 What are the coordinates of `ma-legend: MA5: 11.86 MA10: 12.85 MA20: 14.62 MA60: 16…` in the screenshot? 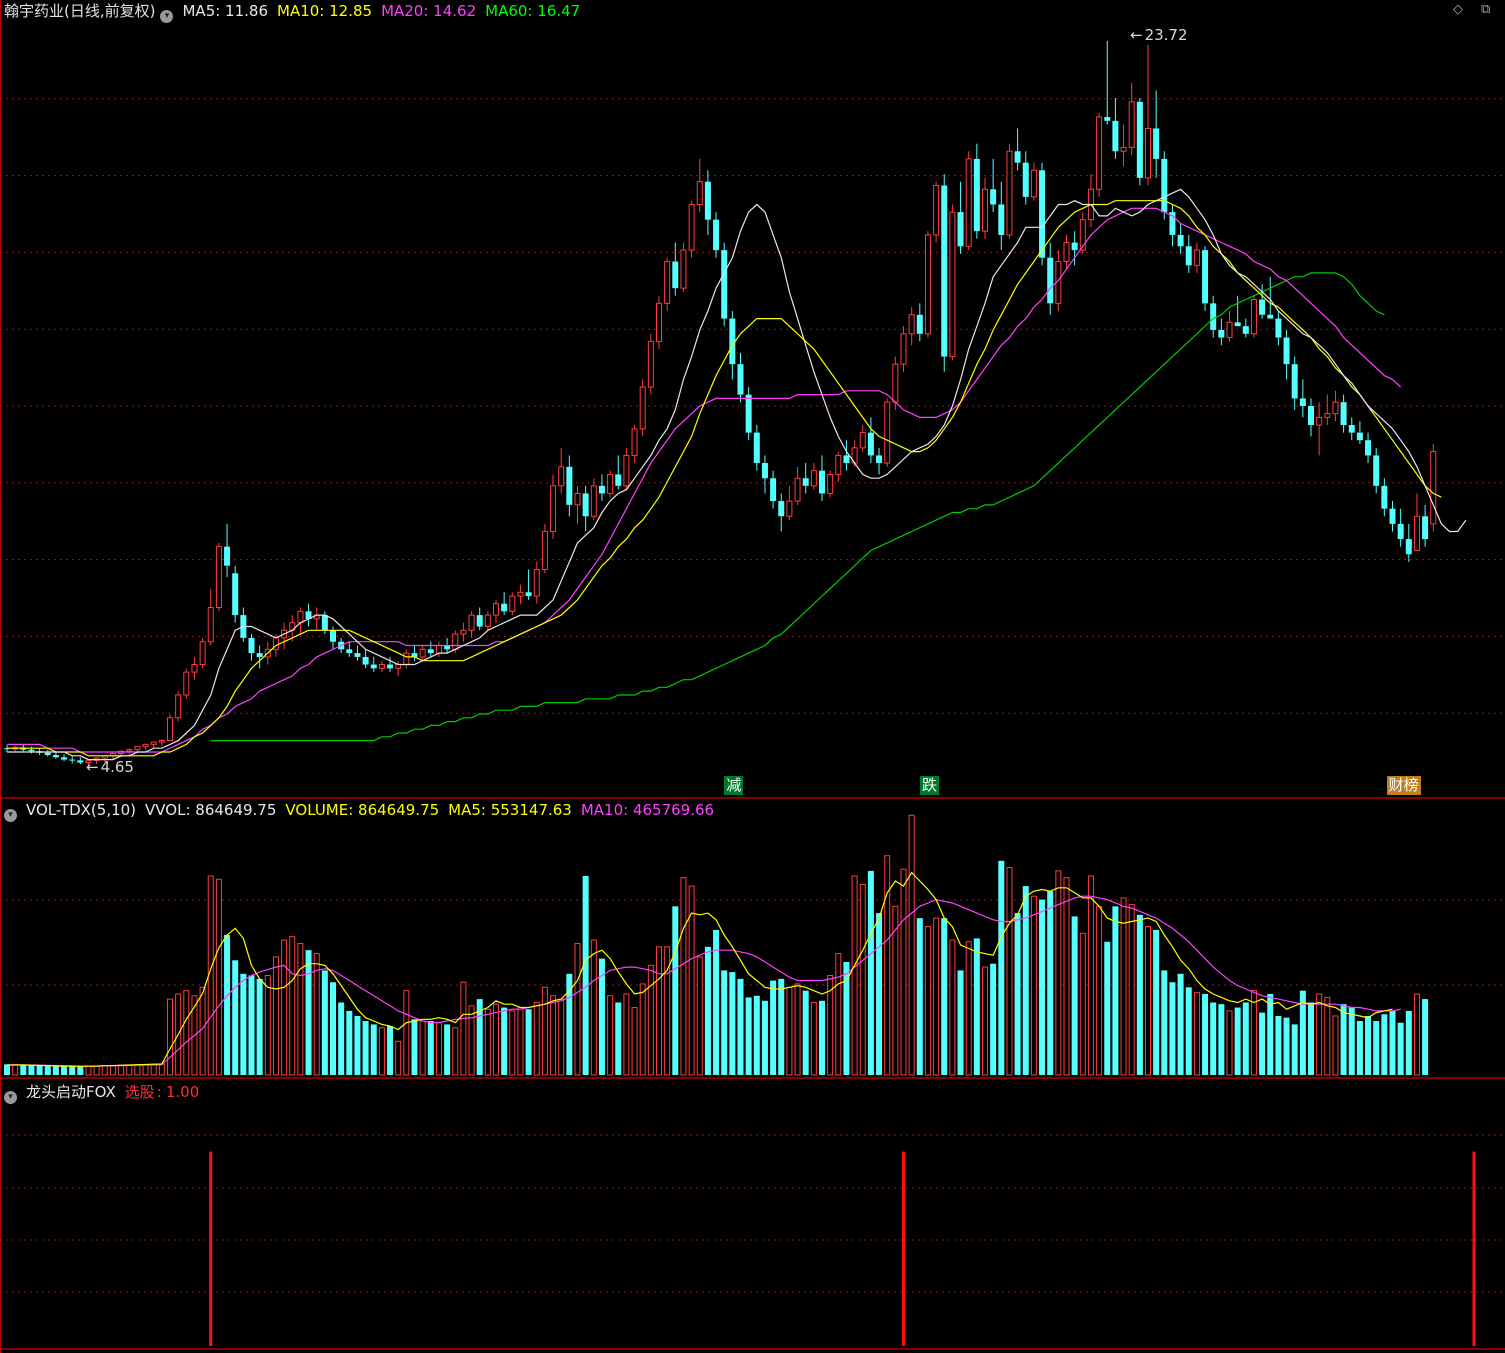 It's located at (385, 11).